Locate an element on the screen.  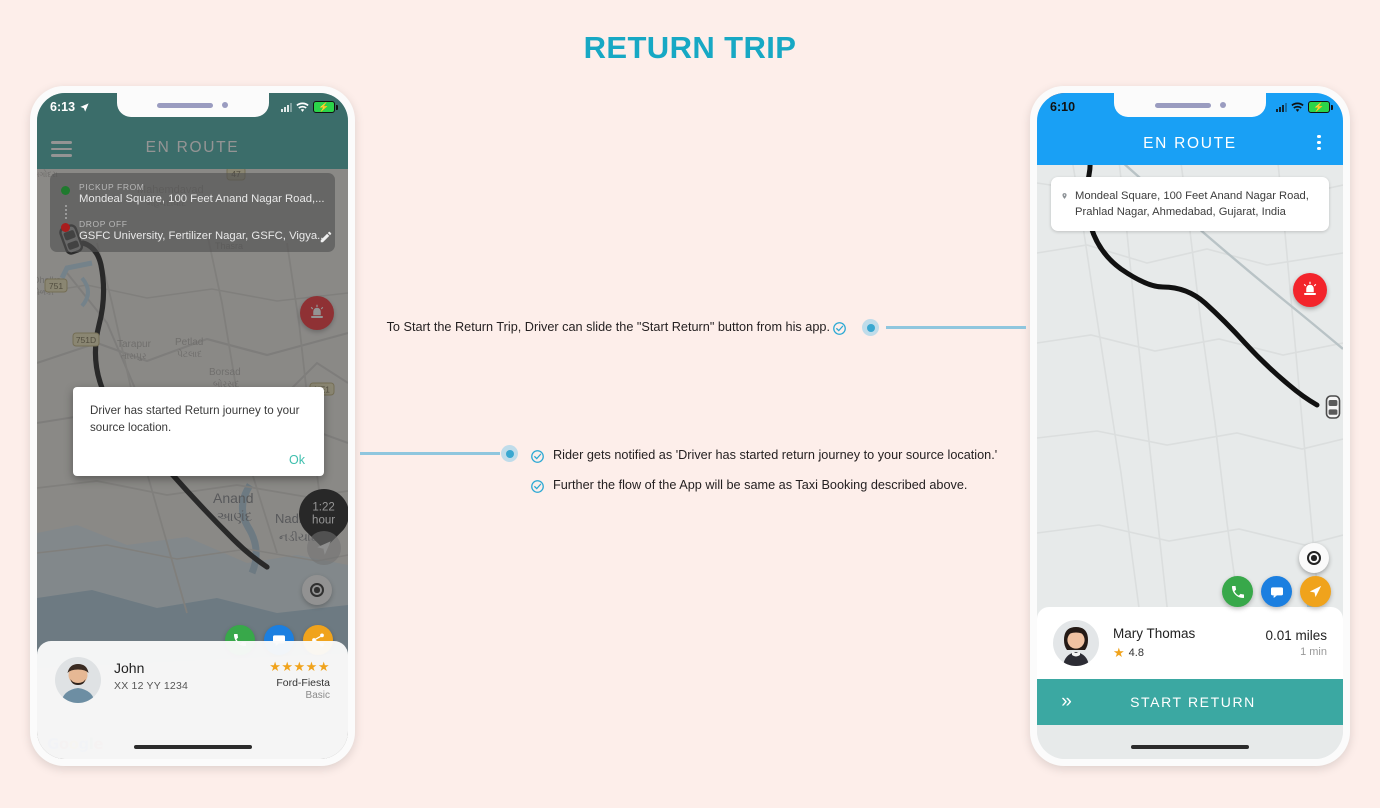
annotation-top-connector-dot is located at coordinates (870, 327).